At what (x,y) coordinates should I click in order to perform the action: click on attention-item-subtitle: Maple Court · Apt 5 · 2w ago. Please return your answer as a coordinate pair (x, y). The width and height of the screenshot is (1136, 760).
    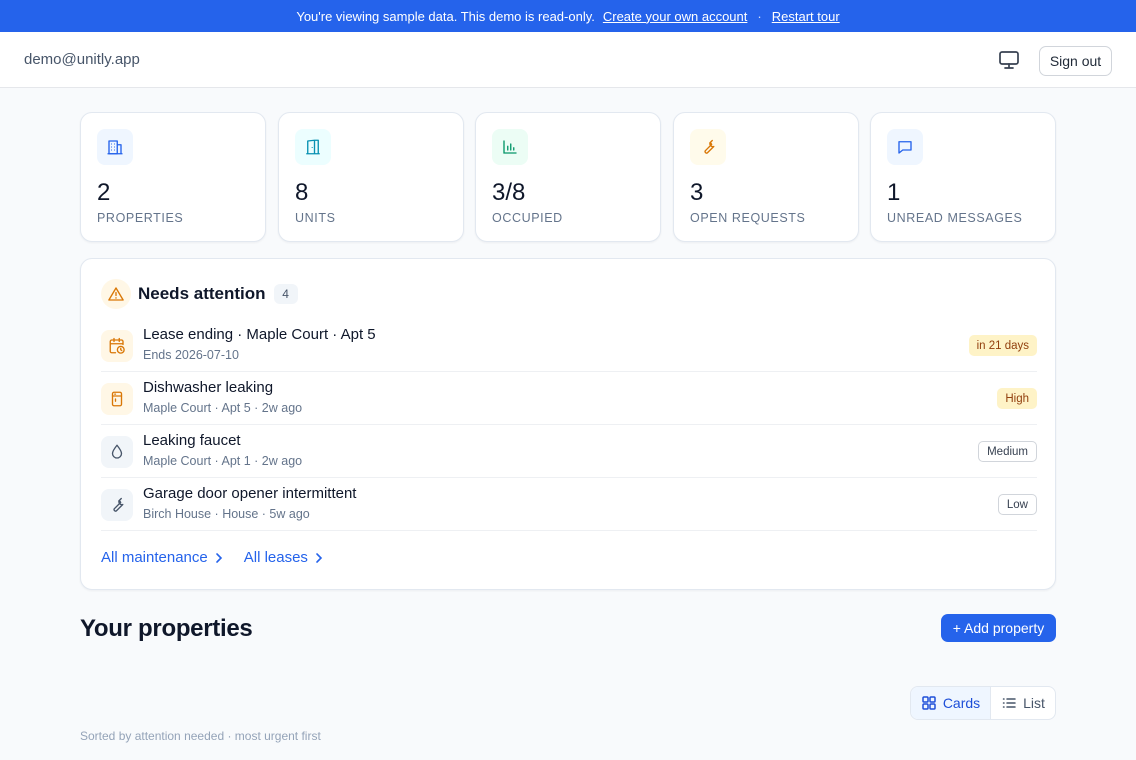
    Looking at the image, I should click on (223, 408).